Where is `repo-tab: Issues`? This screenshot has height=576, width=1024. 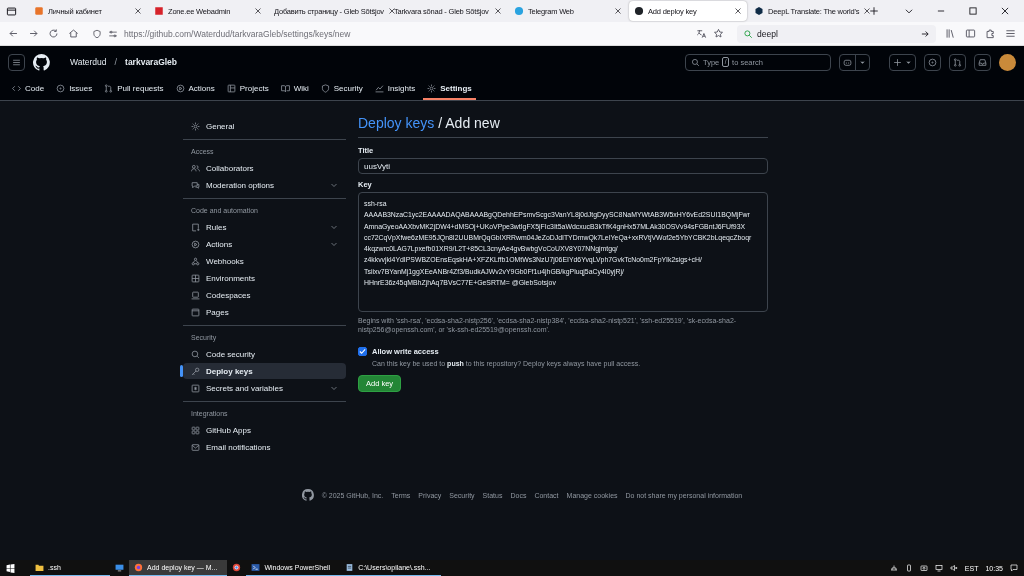
repo-tab: Issues is located at coordinates (74, 89).